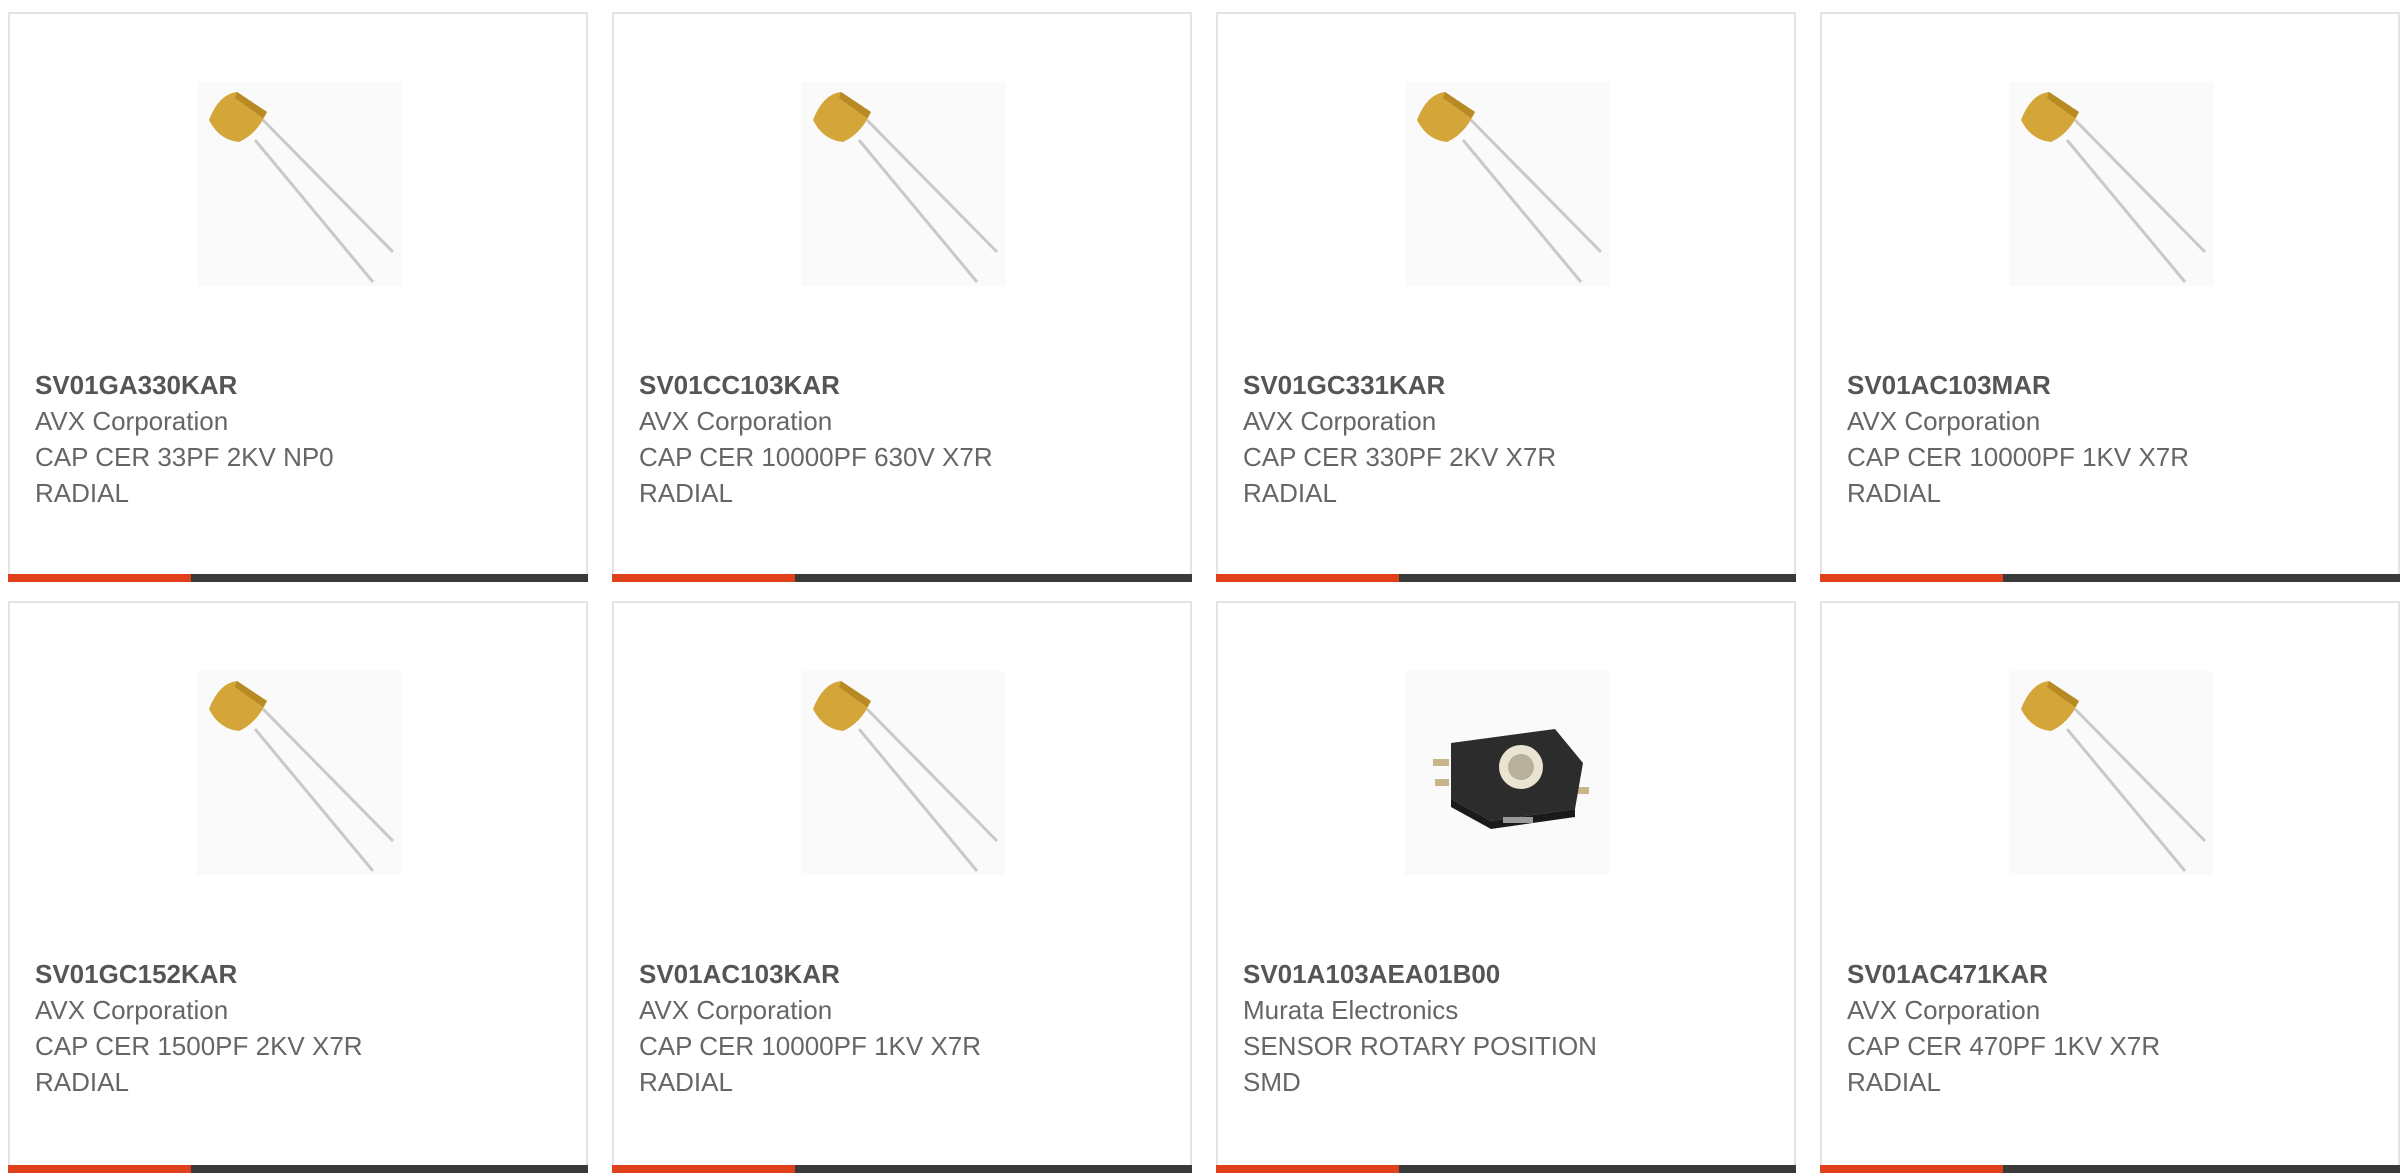  What do you see at coordinates (899, 385) in the screenshot?
I see `part-number-link: SV01CC103KAR` at bounding box center [899, 385].